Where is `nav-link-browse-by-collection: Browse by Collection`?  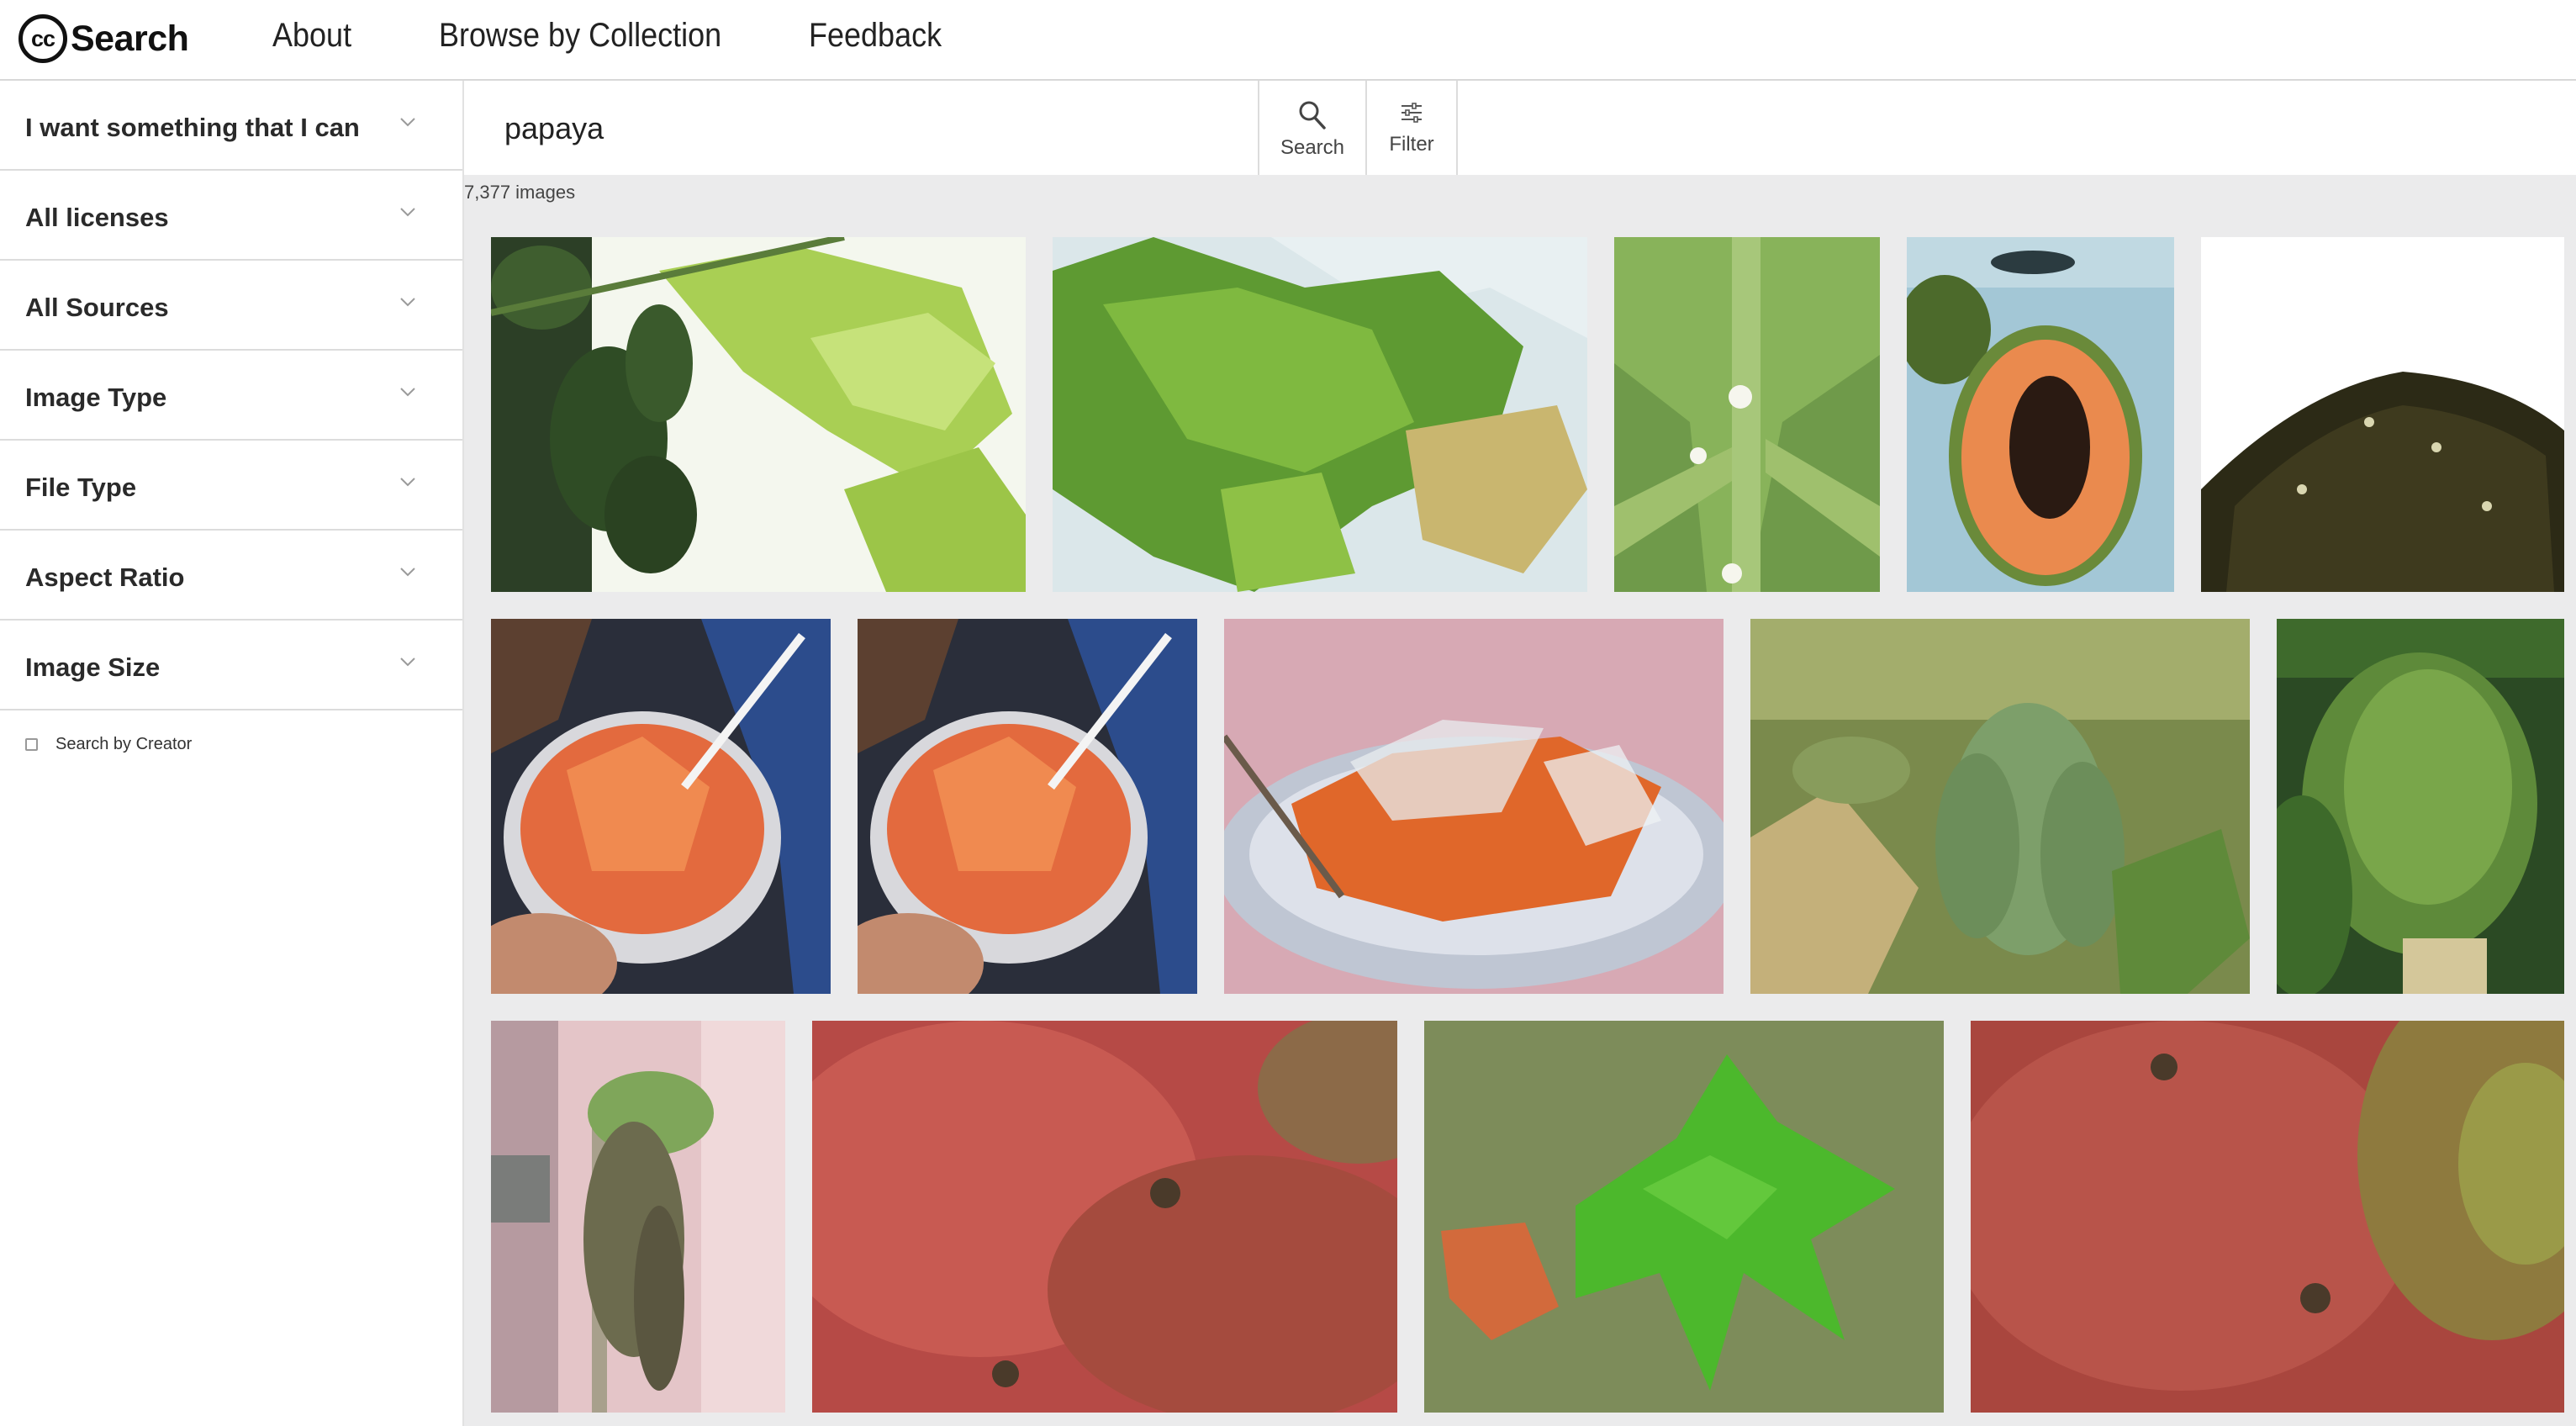
nav-link-browse-by-collection: Browse by Collection is located at coordinates (580, 36).